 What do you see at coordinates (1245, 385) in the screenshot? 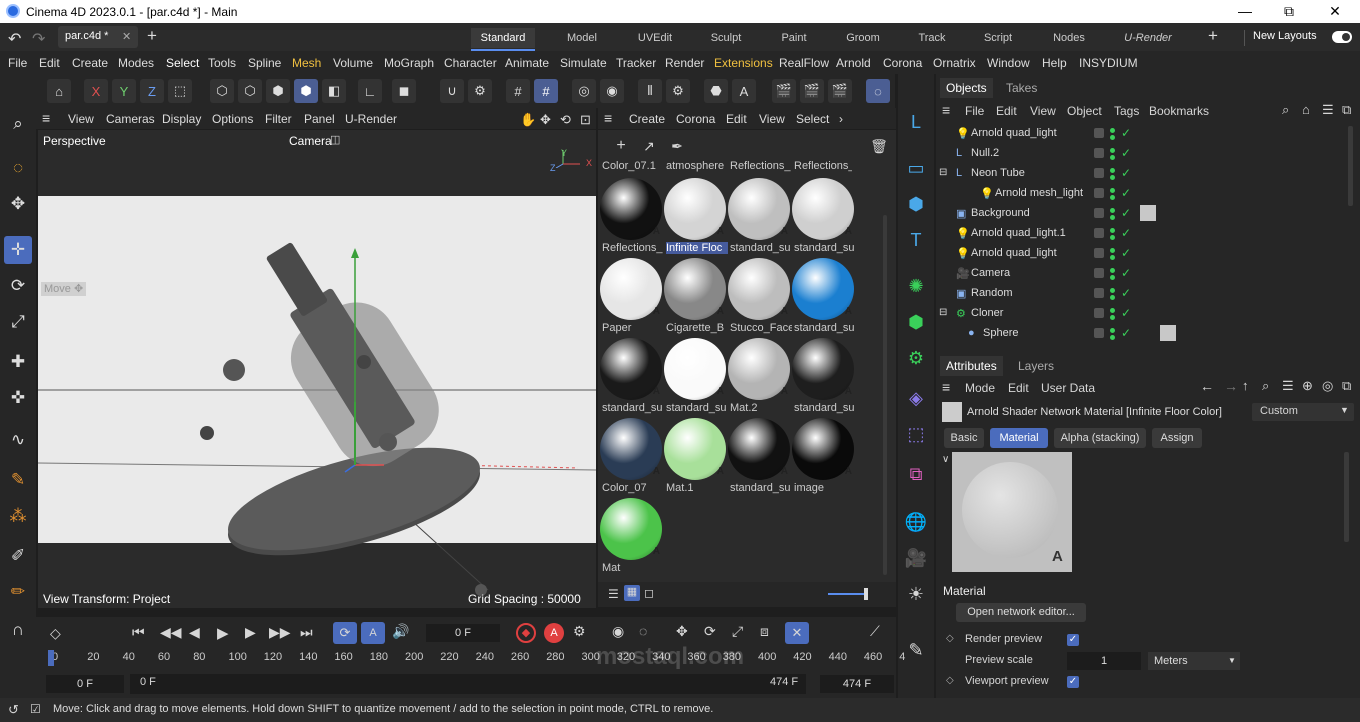
I see `up-arrow-icon: ↑` at bounding box center [1245, 385].